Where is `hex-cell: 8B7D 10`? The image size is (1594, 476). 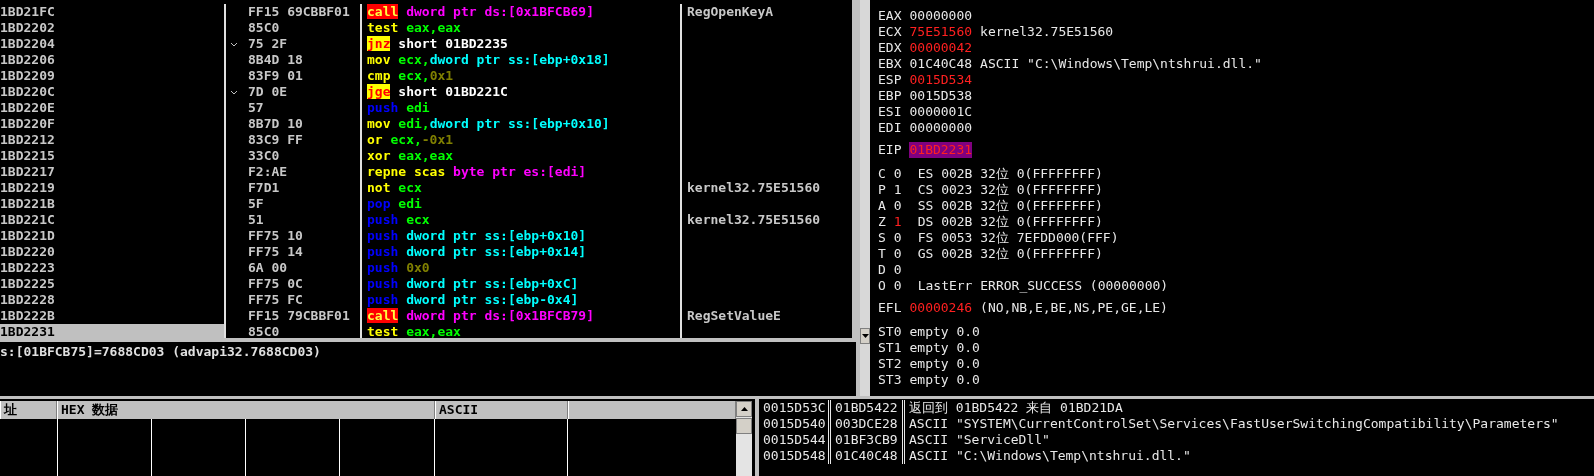 hex-cell: 8B7D 10 is located at coordinates (275, 124).